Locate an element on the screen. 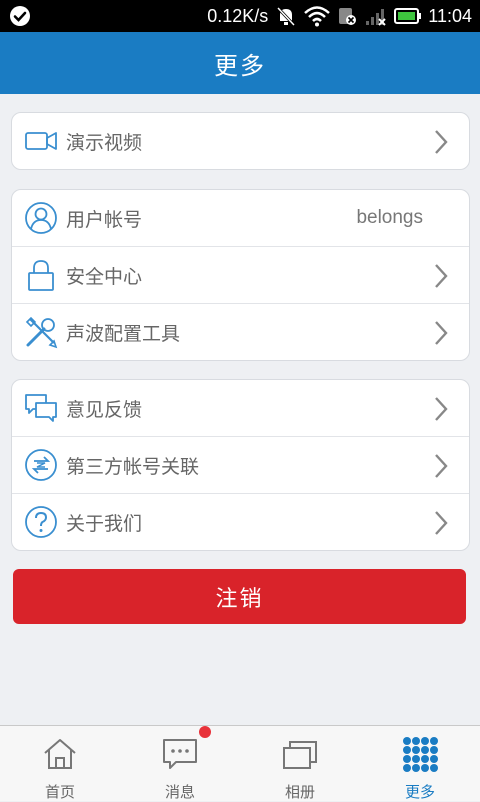 Image resolution: width=480 pixels, height=802 pixels. bottom-nav: 首页 消息 相册 更多 is located at coordinates (240, 763).